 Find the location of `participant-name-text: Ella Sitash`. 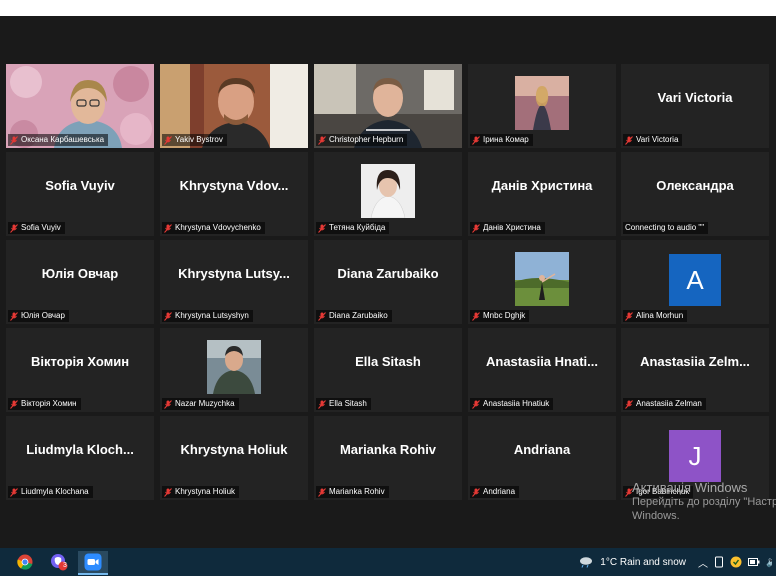

participant-name-text: Ella Sitash is located at coordinates (348, 403).